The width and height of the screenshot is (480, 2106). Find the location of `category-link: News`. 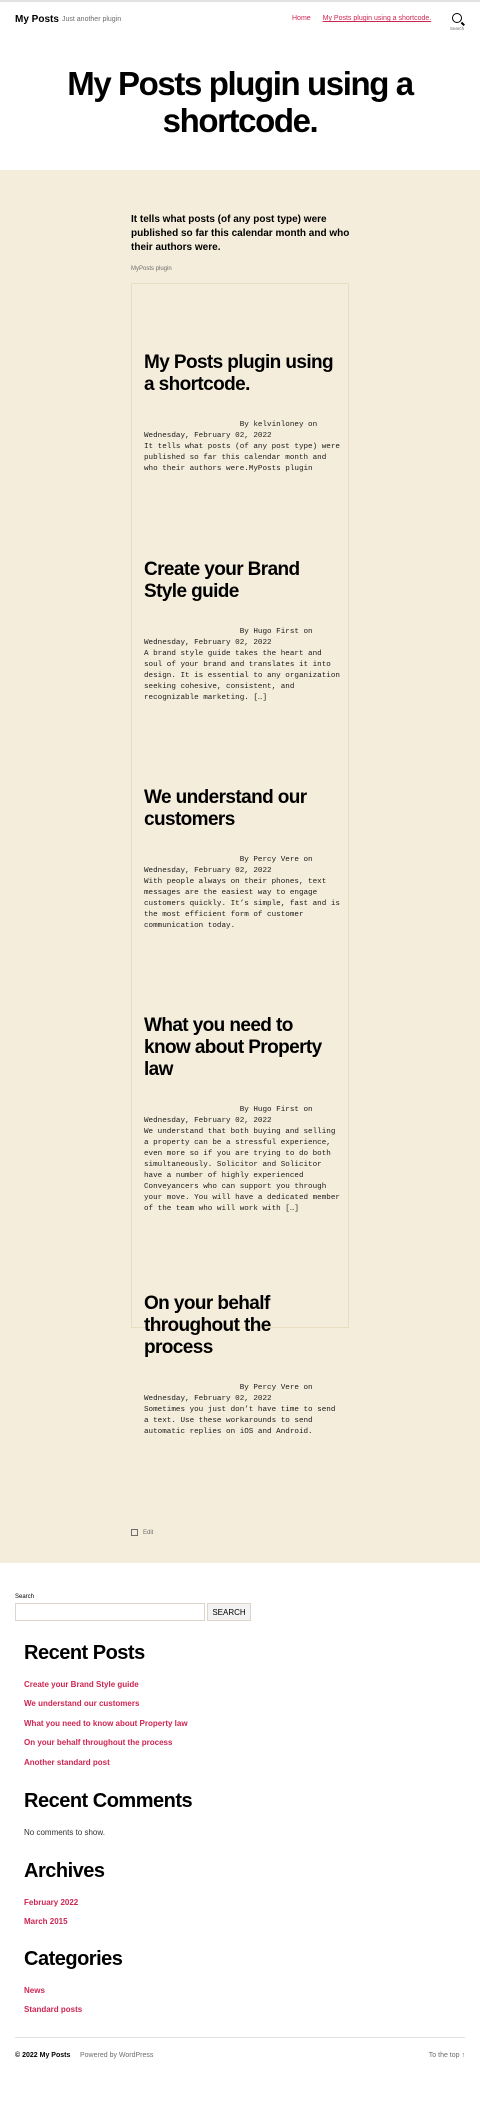

category-link: News is located at coordinates (34, 1990).